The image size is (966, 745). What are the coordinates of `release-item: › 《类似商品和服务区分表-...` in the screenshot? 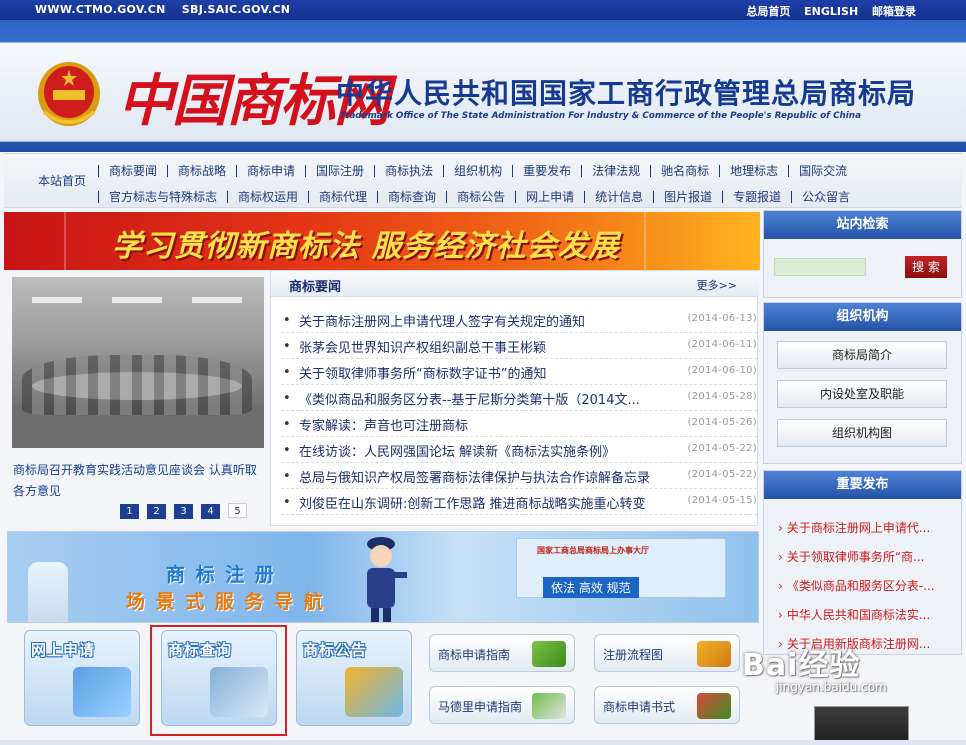 It's located at (856, 585).